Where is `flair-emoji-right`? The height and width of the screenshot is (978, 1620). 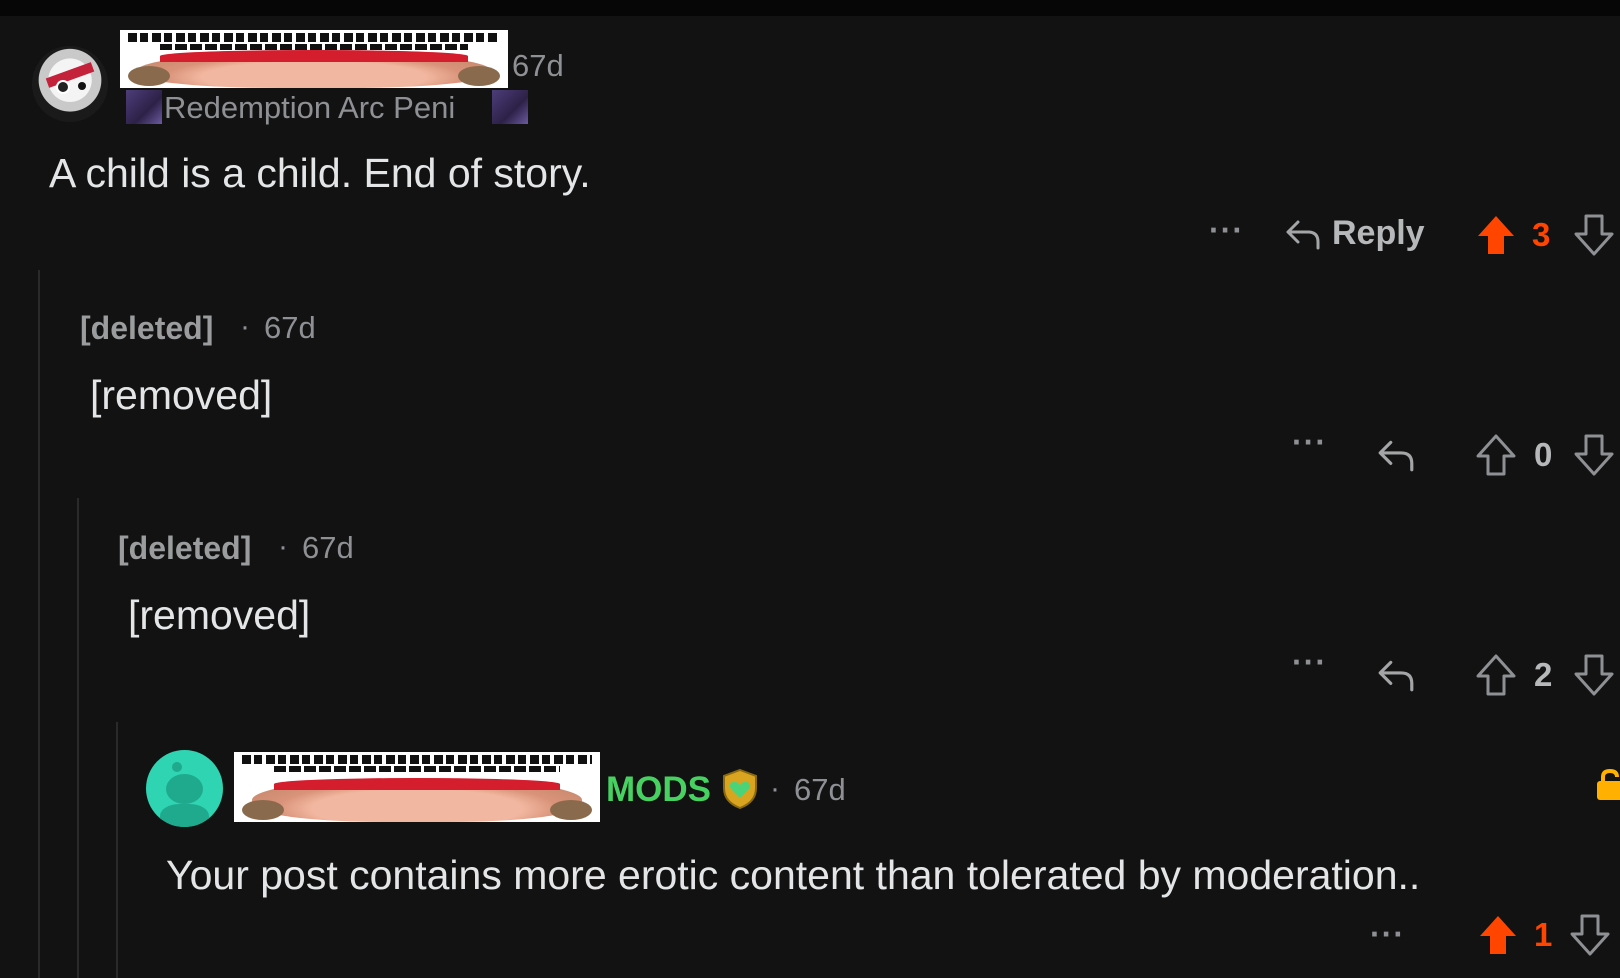
flair-emoji-right is located at coordinates (510, 107).